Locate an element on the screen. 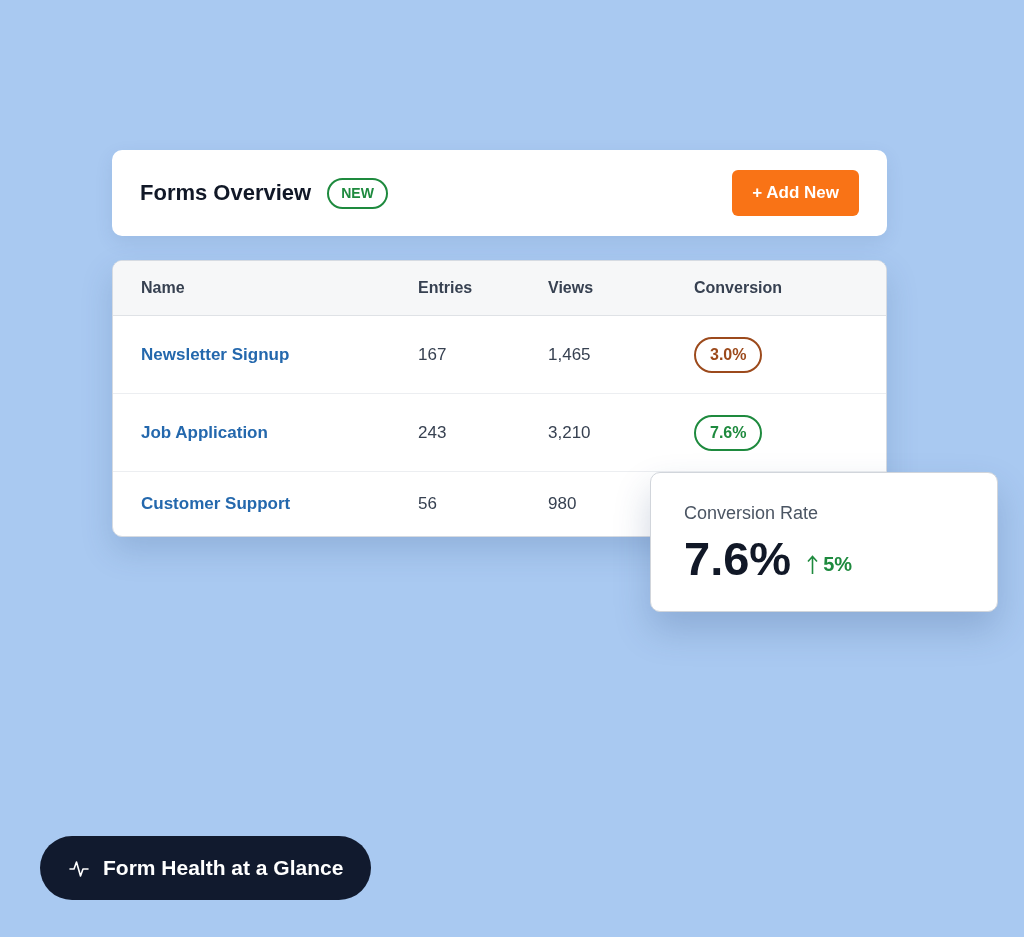 The image size is (1024, 937). form-name-link: Customer Support is located at coordinates (216, 504).